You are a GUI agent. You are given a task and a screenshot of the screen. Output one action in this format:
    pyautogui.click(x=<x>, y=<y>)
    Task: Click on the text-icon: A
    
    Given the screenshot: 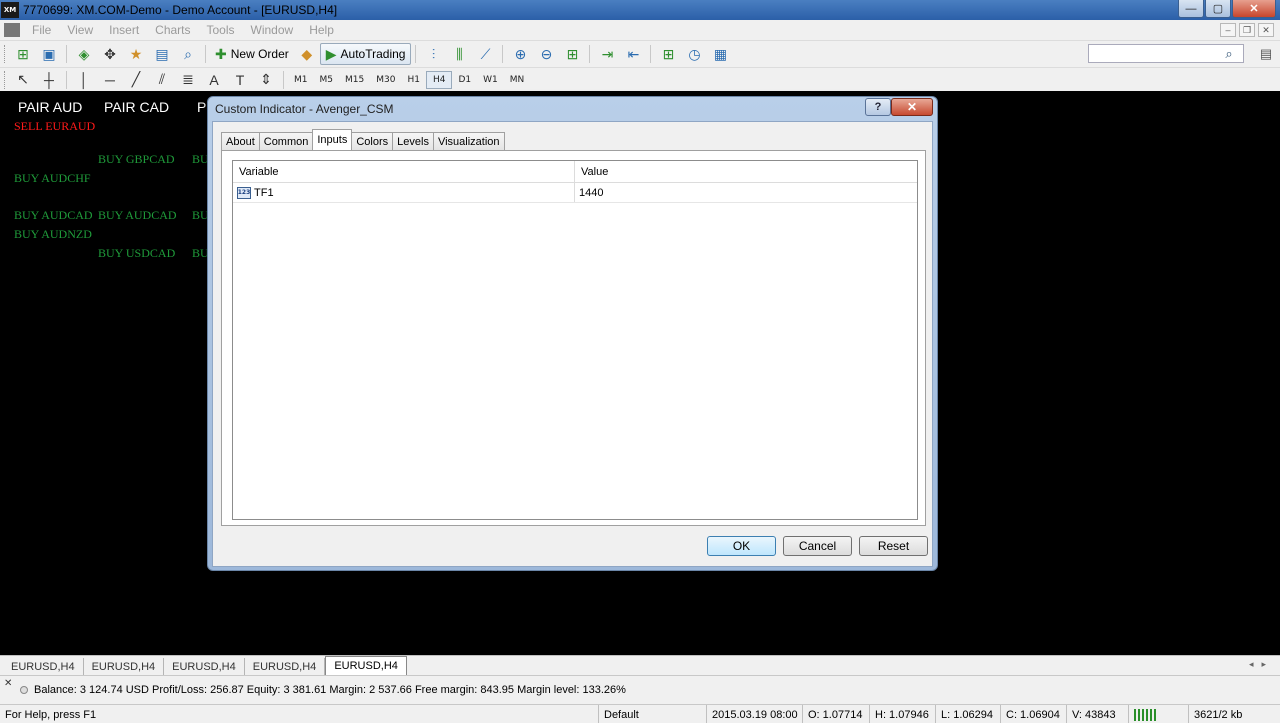 What is the action you would take?
    pyautogui.click(x=214, y=80)
    